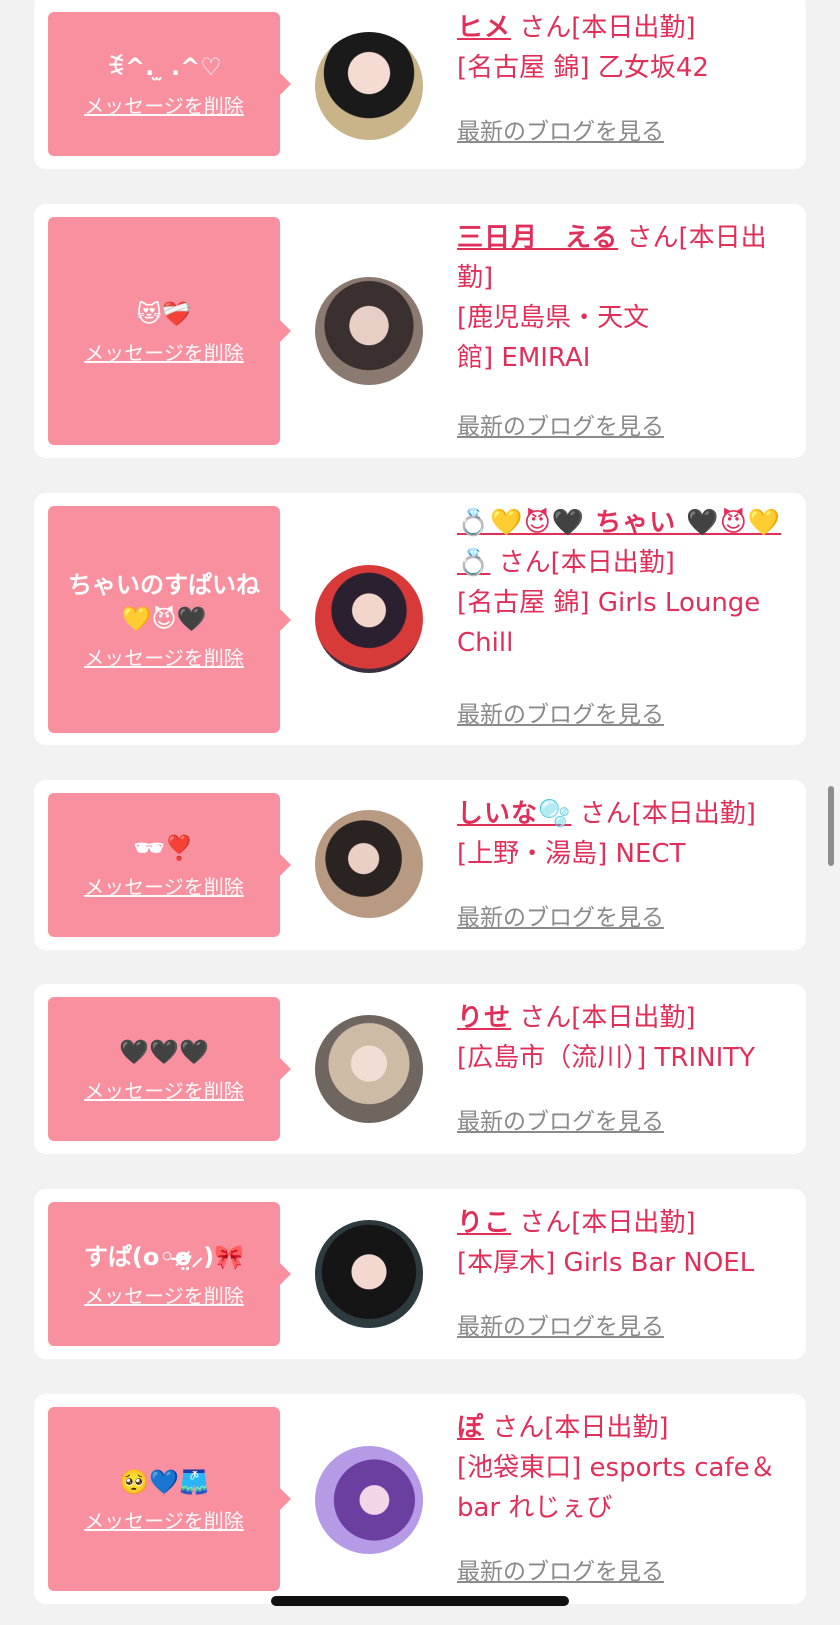  Describe the element at coordinates (164, 66) in the screenshot. I see `message-text: ꉂ^. ̫ .^♡` at that location.